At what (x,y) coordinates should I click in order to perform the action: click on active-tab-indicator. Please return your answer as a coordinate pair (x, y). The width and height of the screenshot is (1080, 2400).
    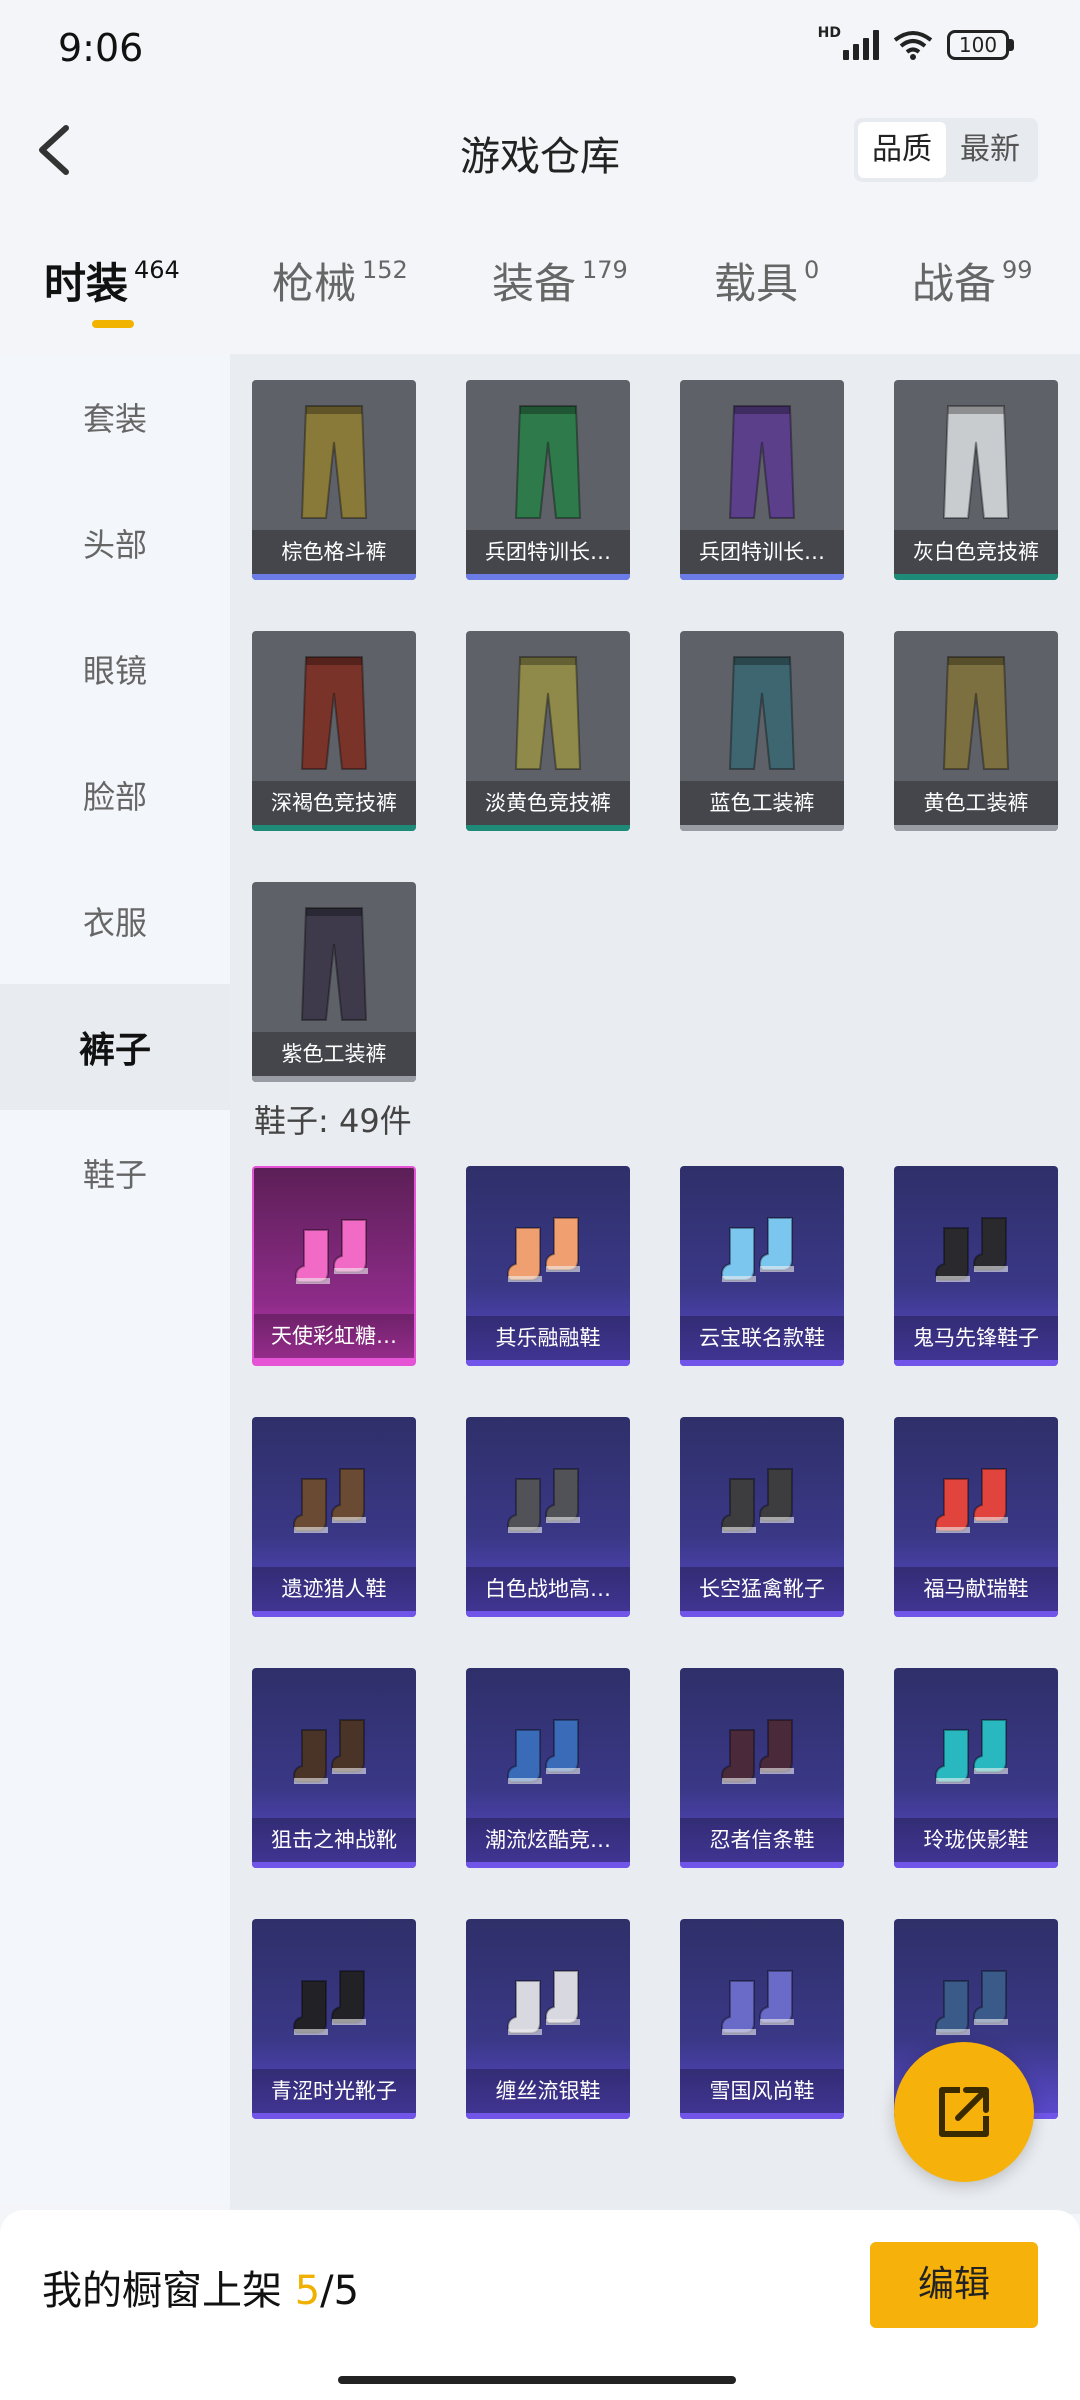
    Looking at the image, I should click on (113, 324).